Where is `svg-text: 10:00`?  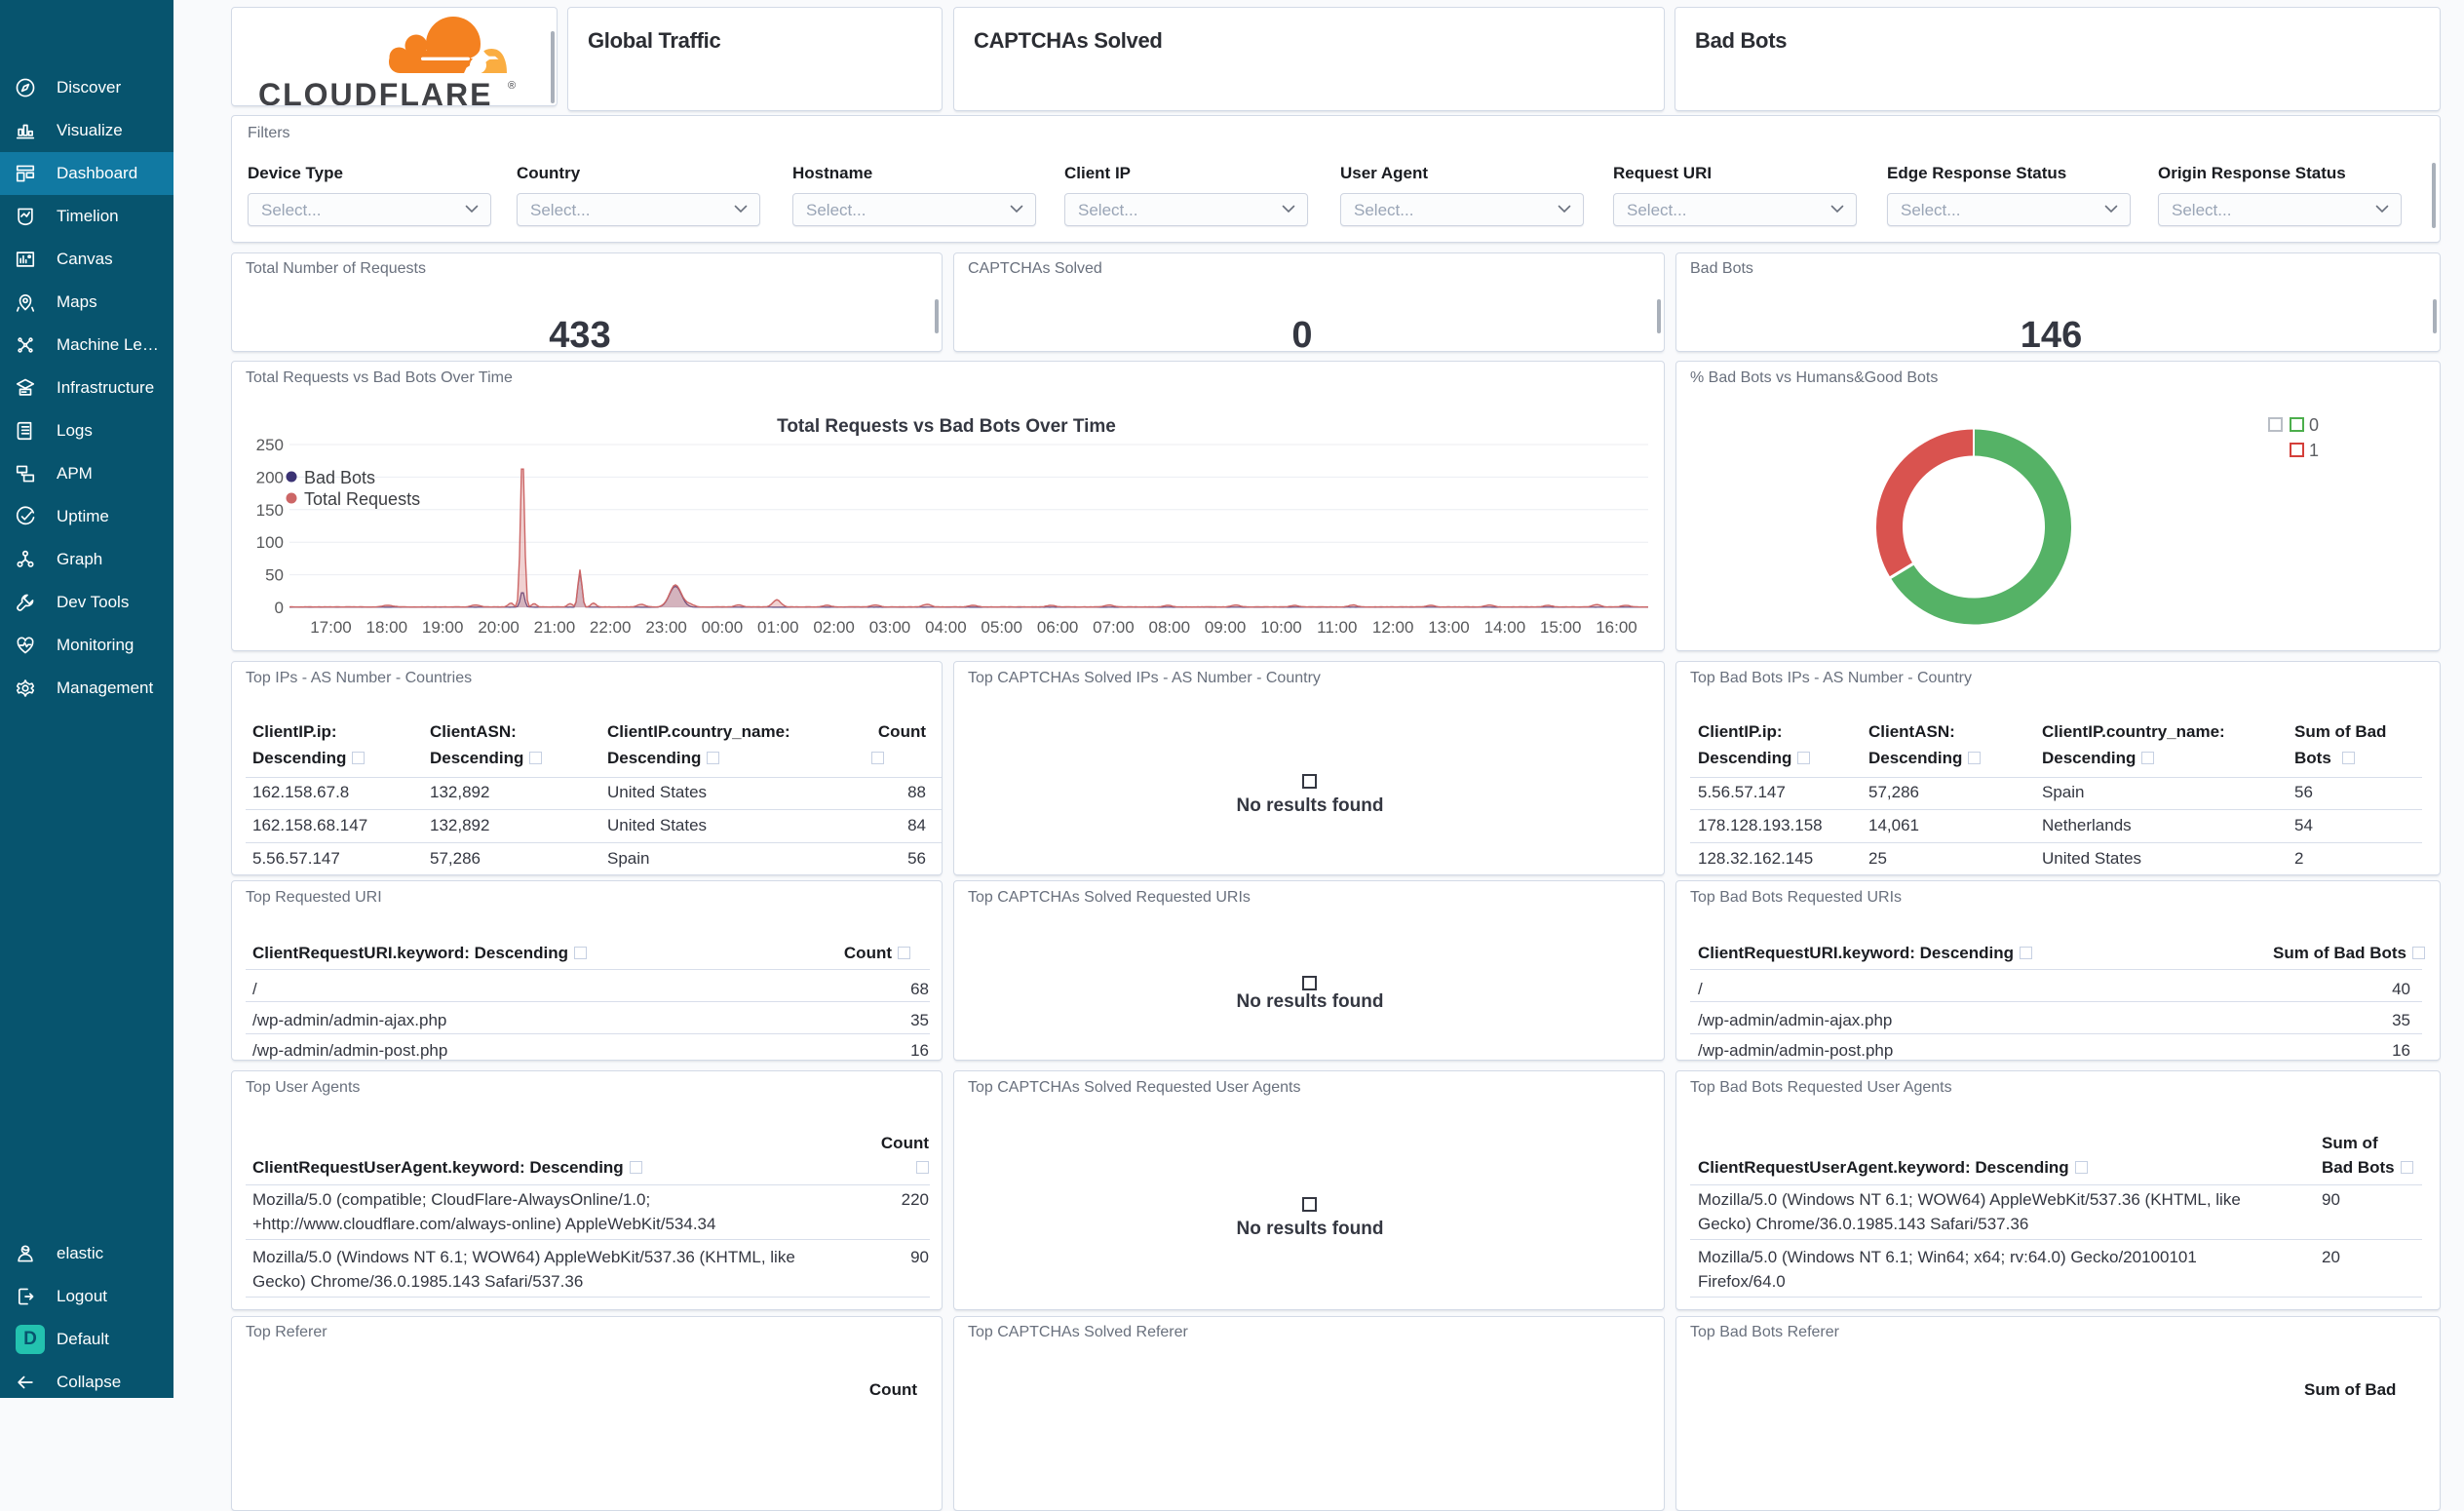
svg-text: 10:00 is located at coordinates (1281, 627).